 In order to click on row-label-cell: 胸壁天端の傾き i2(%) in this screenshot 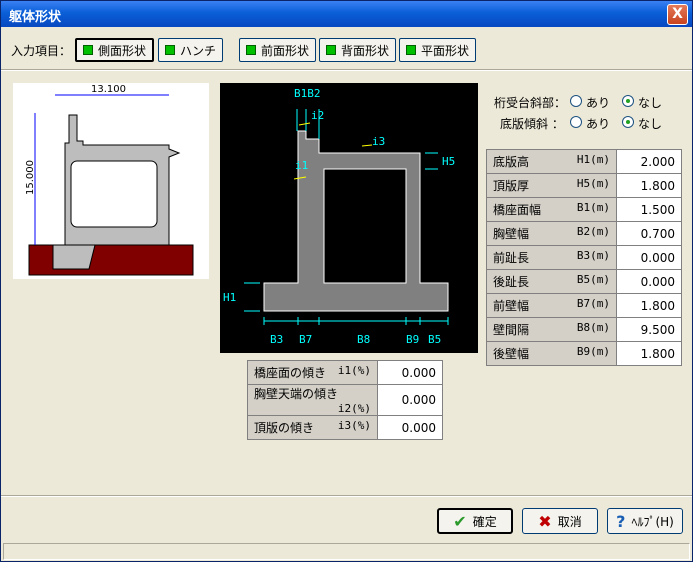, I will do `click(312, 400)`.